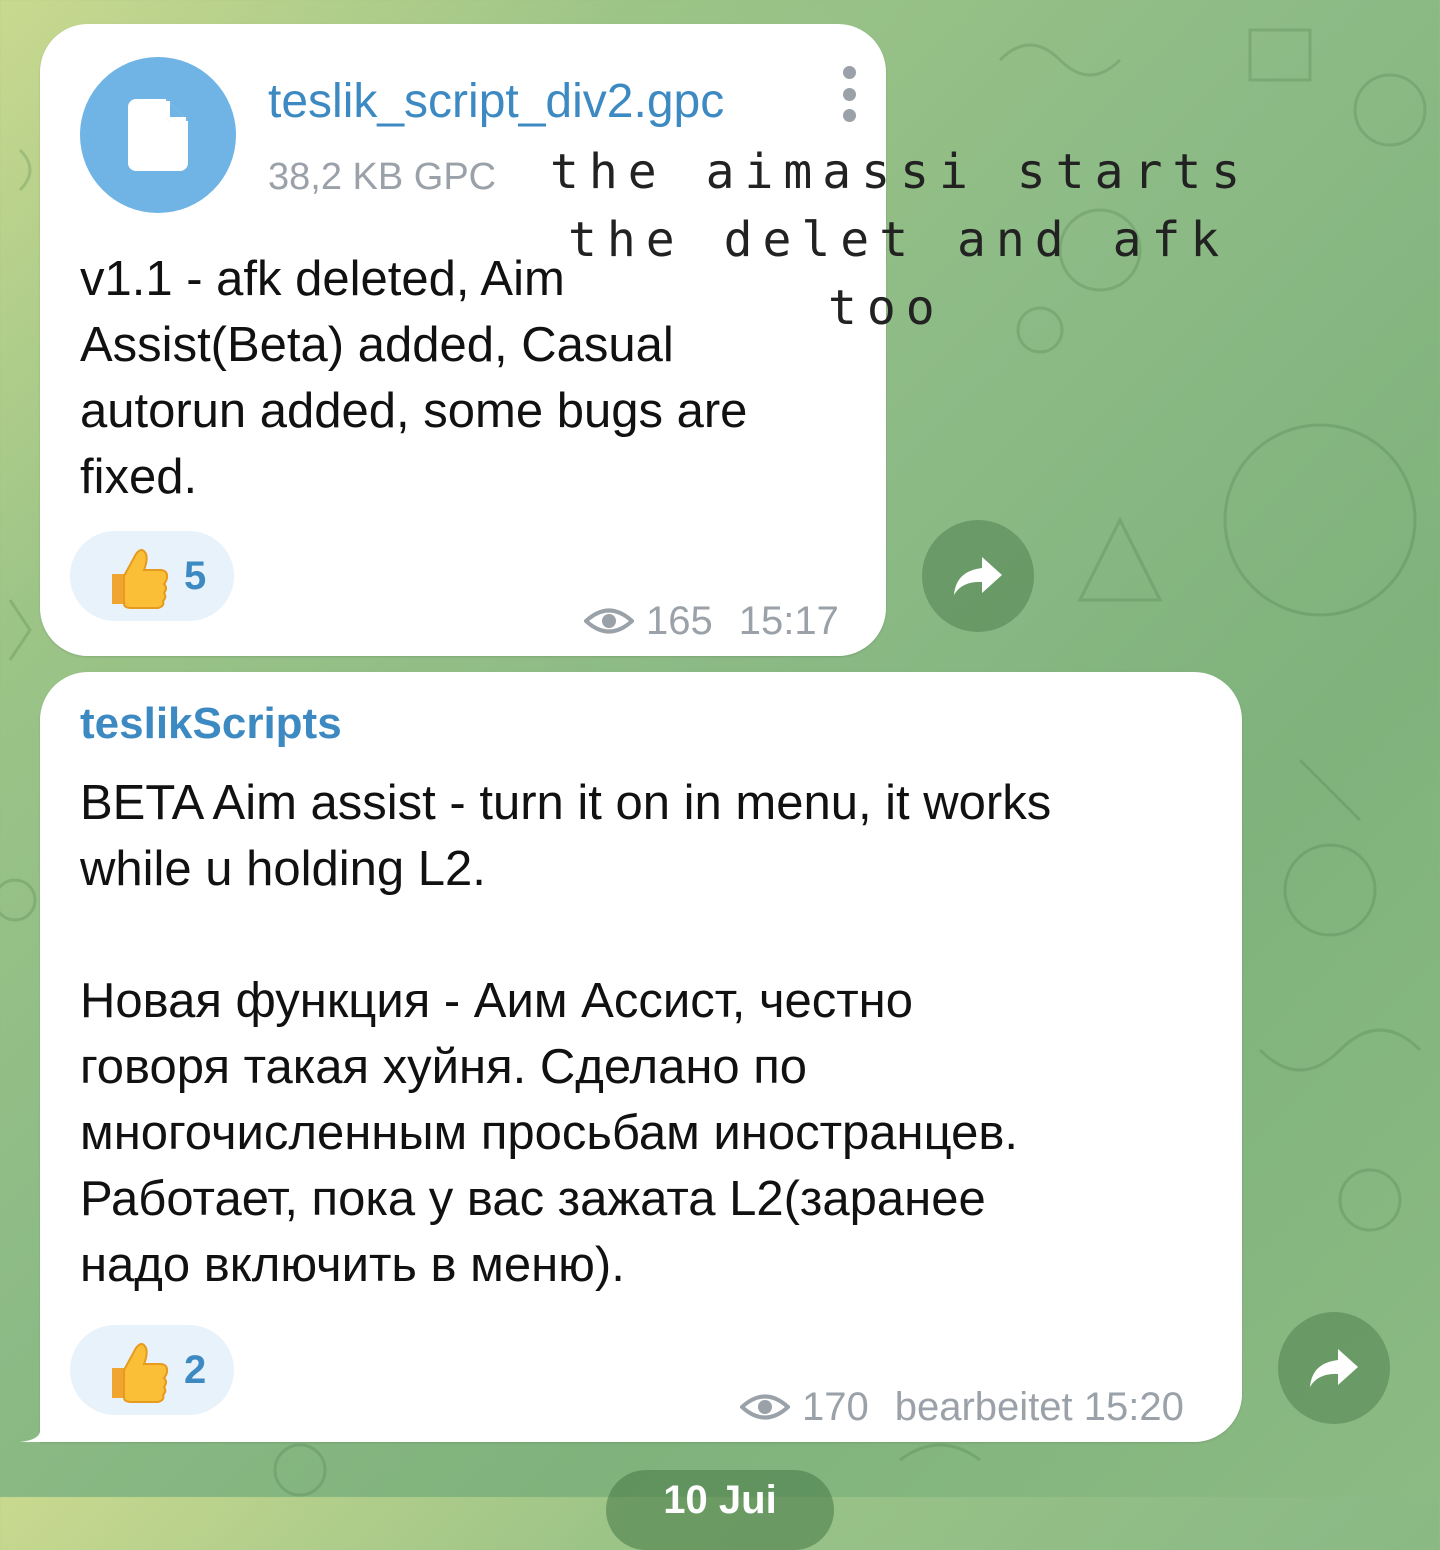  Describe the element at coordinates (382, 177) in the screenshot. I see `file-size: 38,2 KB GPC` at that location.